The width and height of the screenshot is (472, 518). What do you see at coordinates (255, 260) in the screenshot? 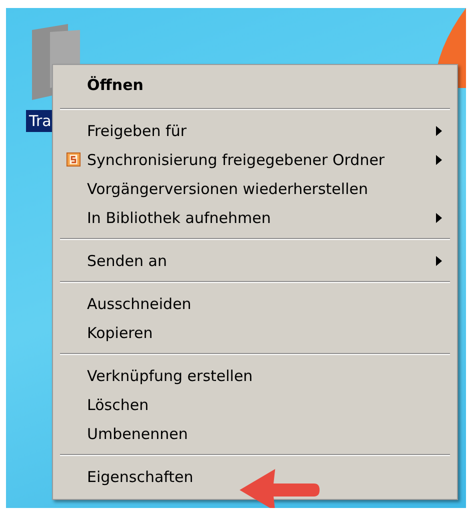
I see `menu-item: Senden an` at bounding box center [255, 260].